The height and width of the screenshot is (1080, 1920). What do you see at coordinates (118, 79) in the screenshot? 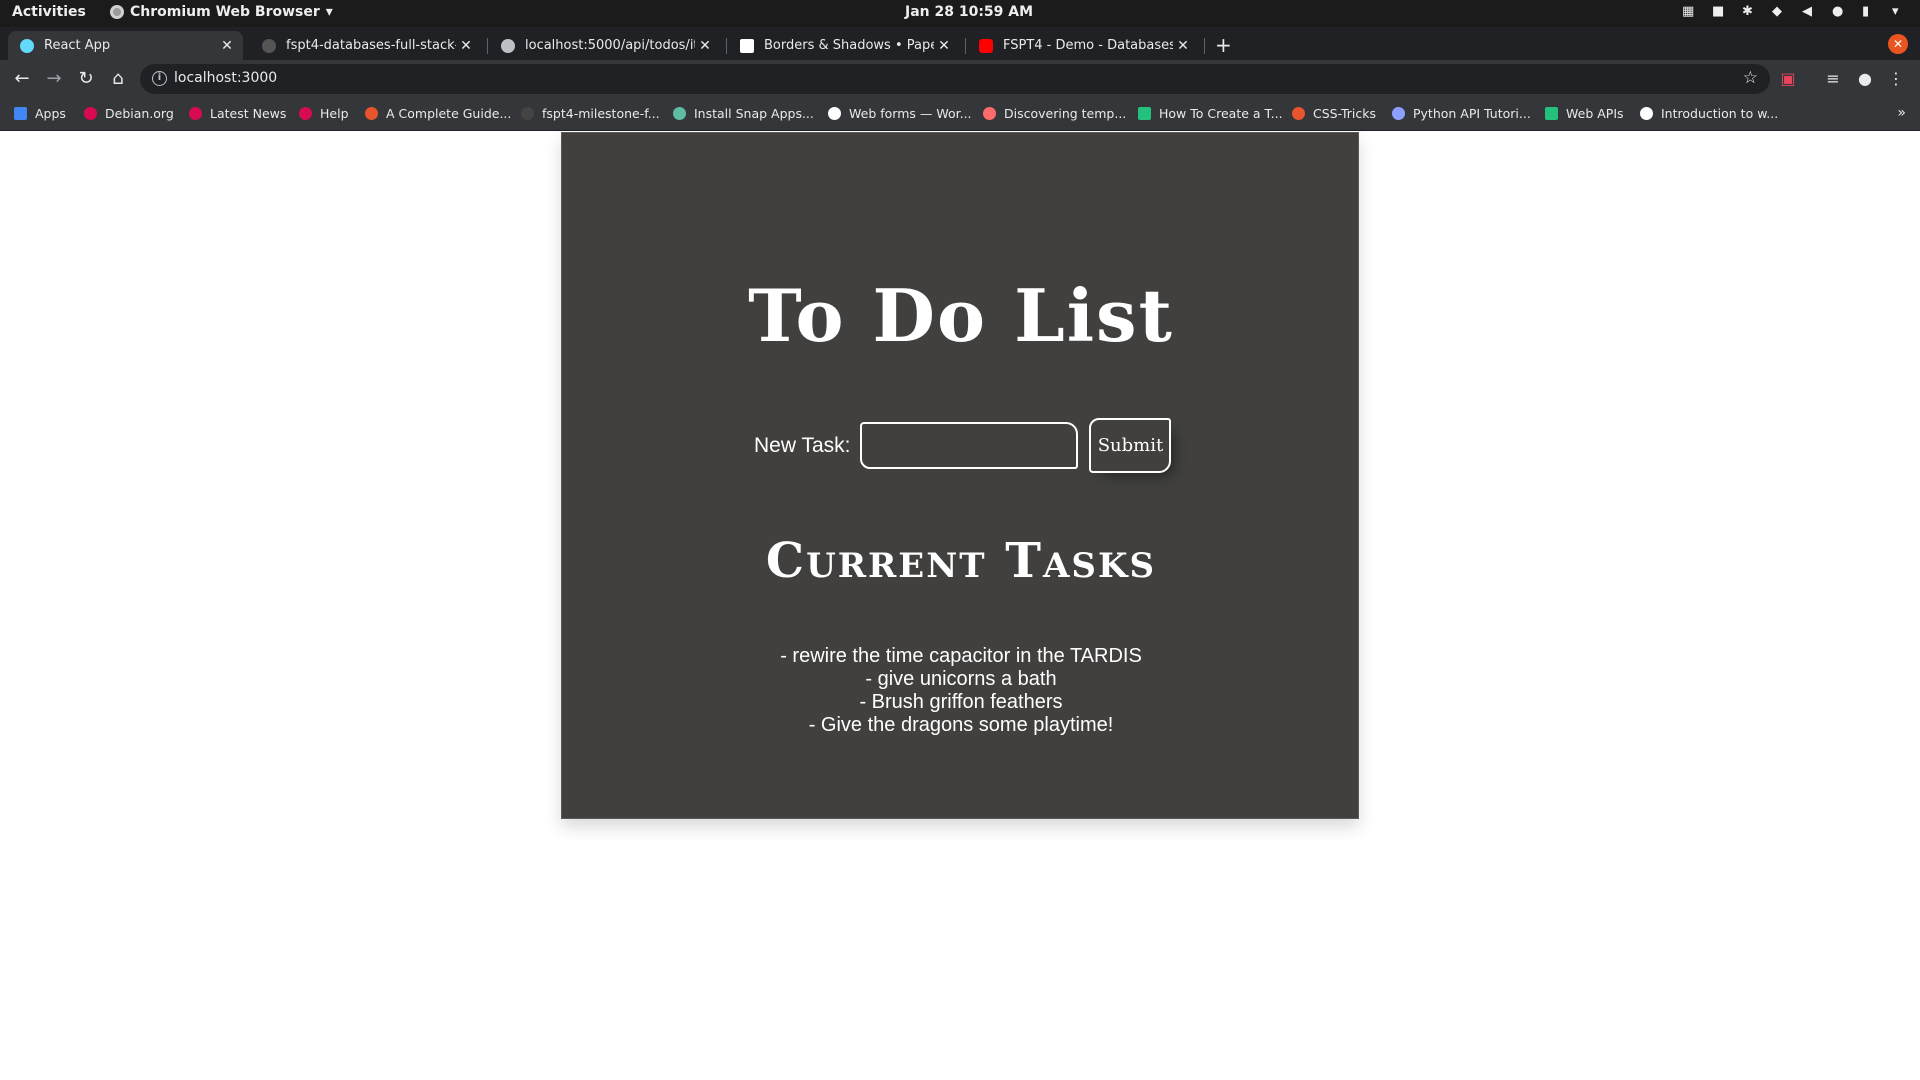
I see `home-button: ⌂` at bounding box center [118, 79].